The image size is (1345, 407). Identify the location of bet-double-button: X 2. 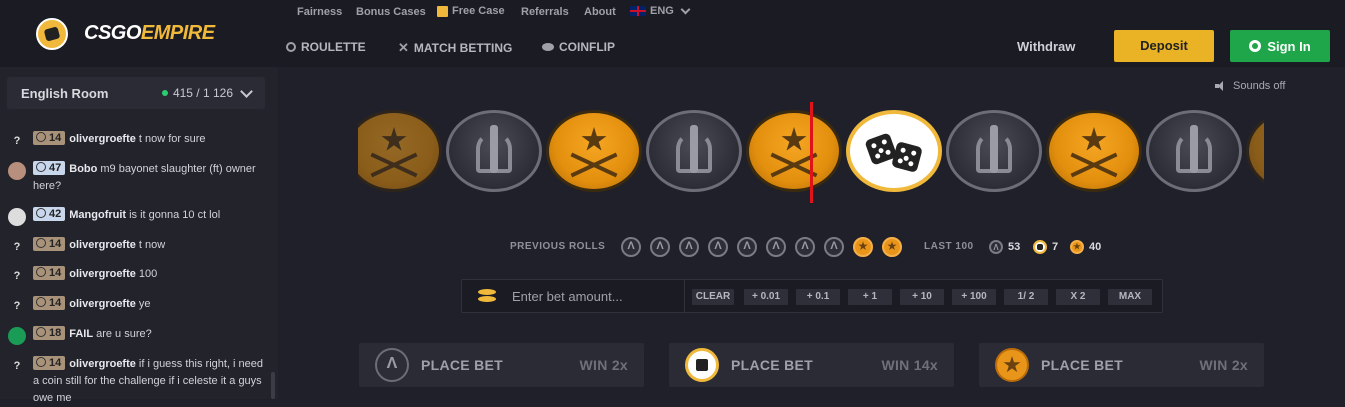
(1078, 297).